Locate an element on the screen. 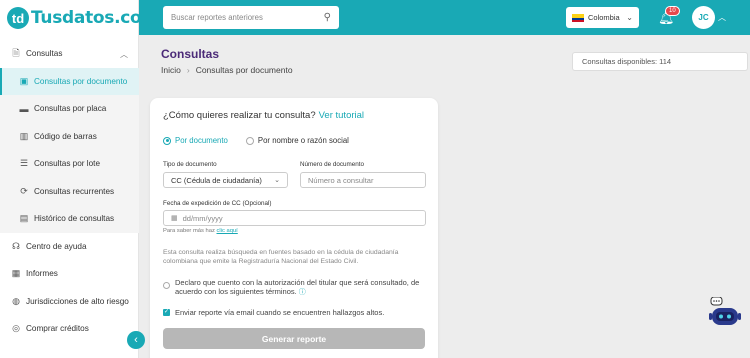 The width and height of the screenshot is (750, 358). sidebar-item-label: Centro de ayuda is located at coordinates (56, 246).